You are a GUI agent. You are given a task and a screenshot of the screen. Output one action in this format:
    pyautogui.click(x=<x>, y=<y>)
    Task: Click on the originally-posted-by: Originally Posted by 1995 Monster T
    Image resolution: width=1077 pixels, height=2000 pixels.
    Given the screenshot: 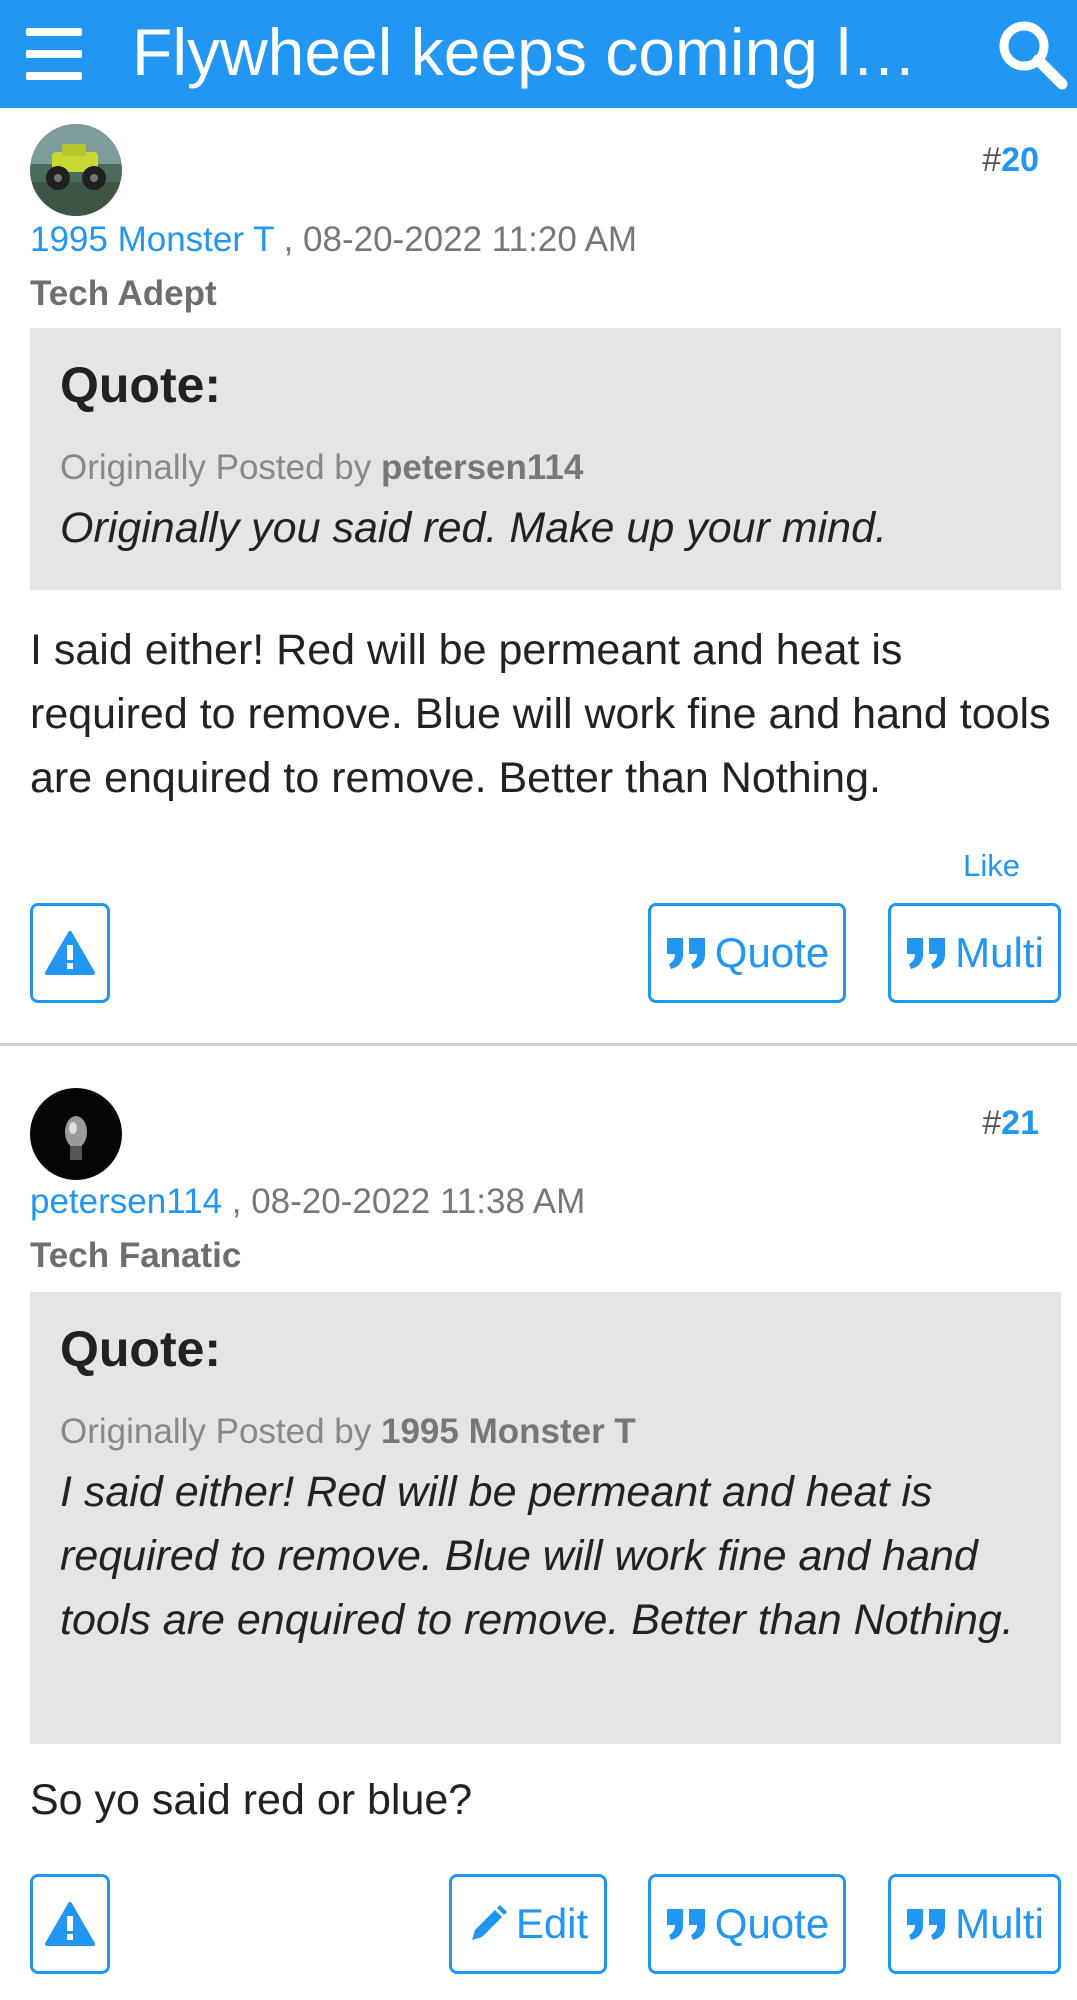 What is the action you would take?
    pyautogui.click(x=348, y=1431)
    